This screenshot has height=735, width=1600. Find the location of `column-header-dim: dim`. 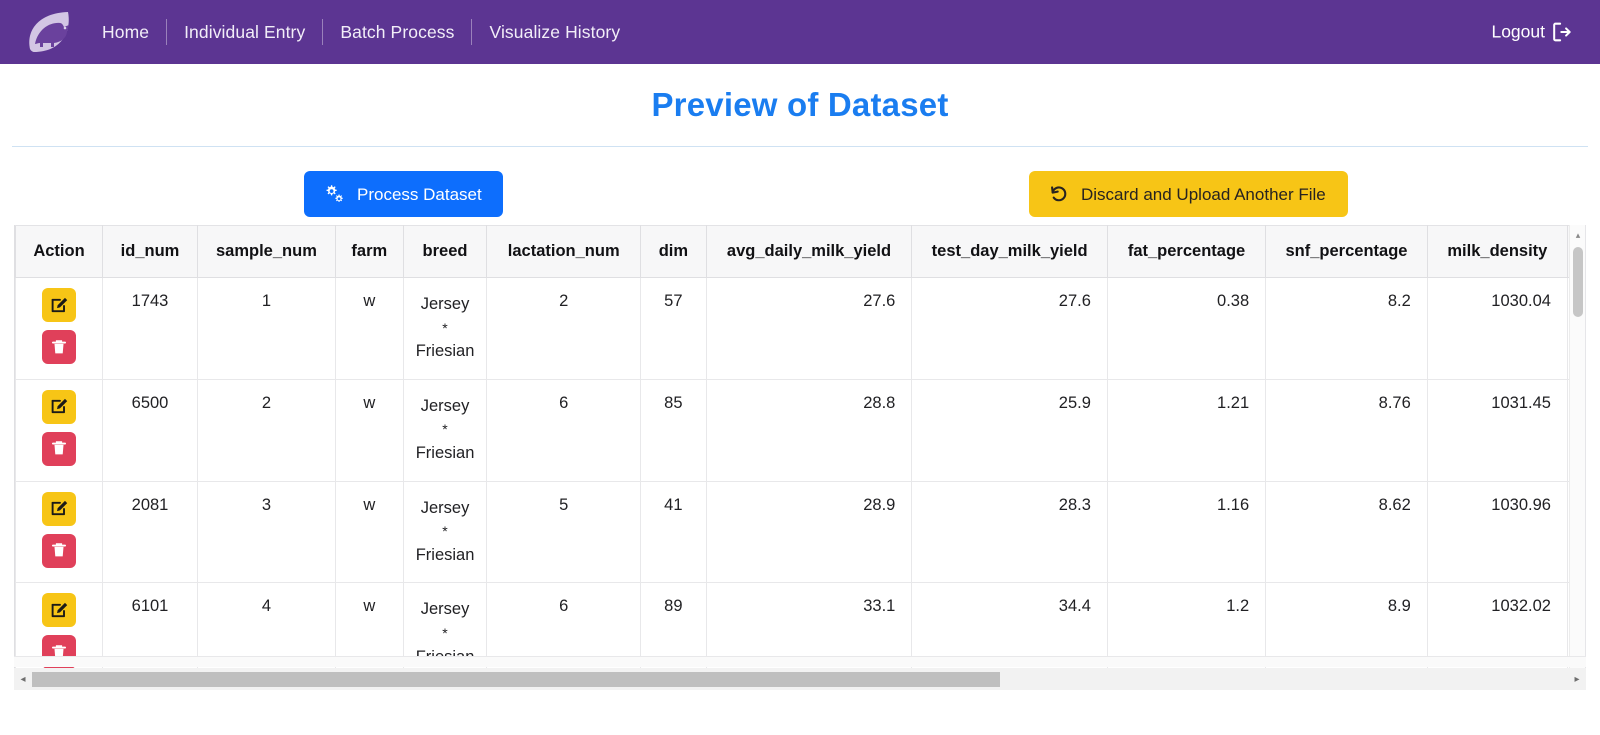

column-header-dim: dim is located at coordinates (673, 251).